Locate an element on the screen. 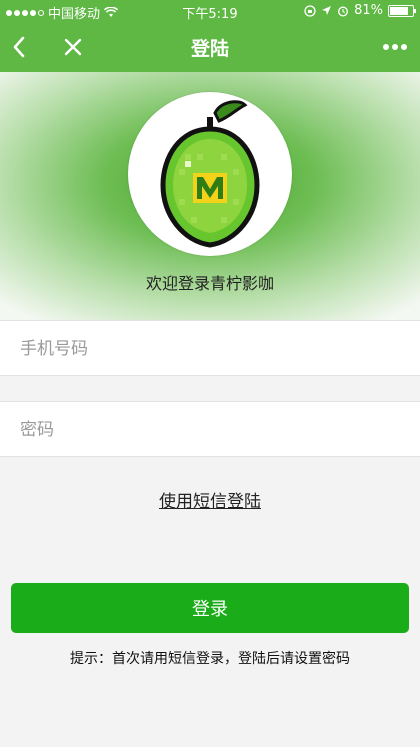 Image resolution: width=420 pixels, height=747 pixels. phone-input is located at coordinates (210, 349).